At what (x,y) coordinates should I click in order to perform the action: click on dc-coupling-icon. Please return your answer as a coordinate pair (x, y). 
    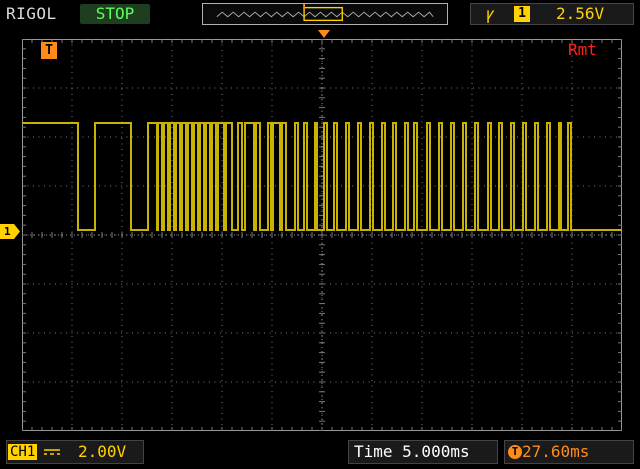
    Looking at the image, I should click on (52, 452).